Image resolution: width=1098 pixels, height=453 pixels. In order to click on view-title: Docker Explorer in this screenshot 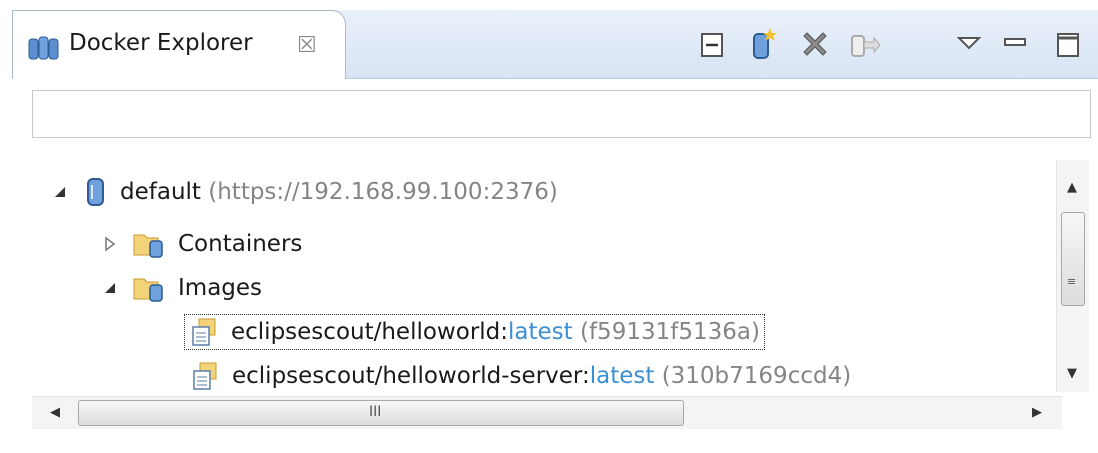, I will do `click(161, 43)`.